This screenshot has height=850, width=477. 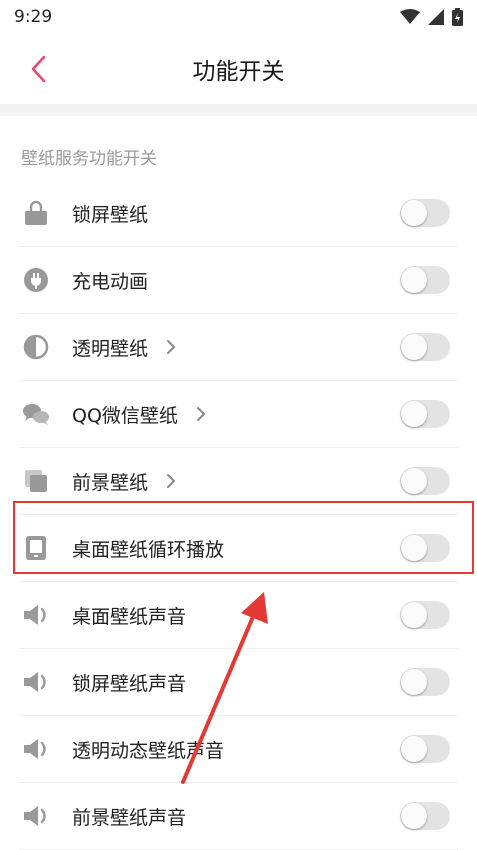 I want to click on tablet-icon, so click(x=36, y=548).